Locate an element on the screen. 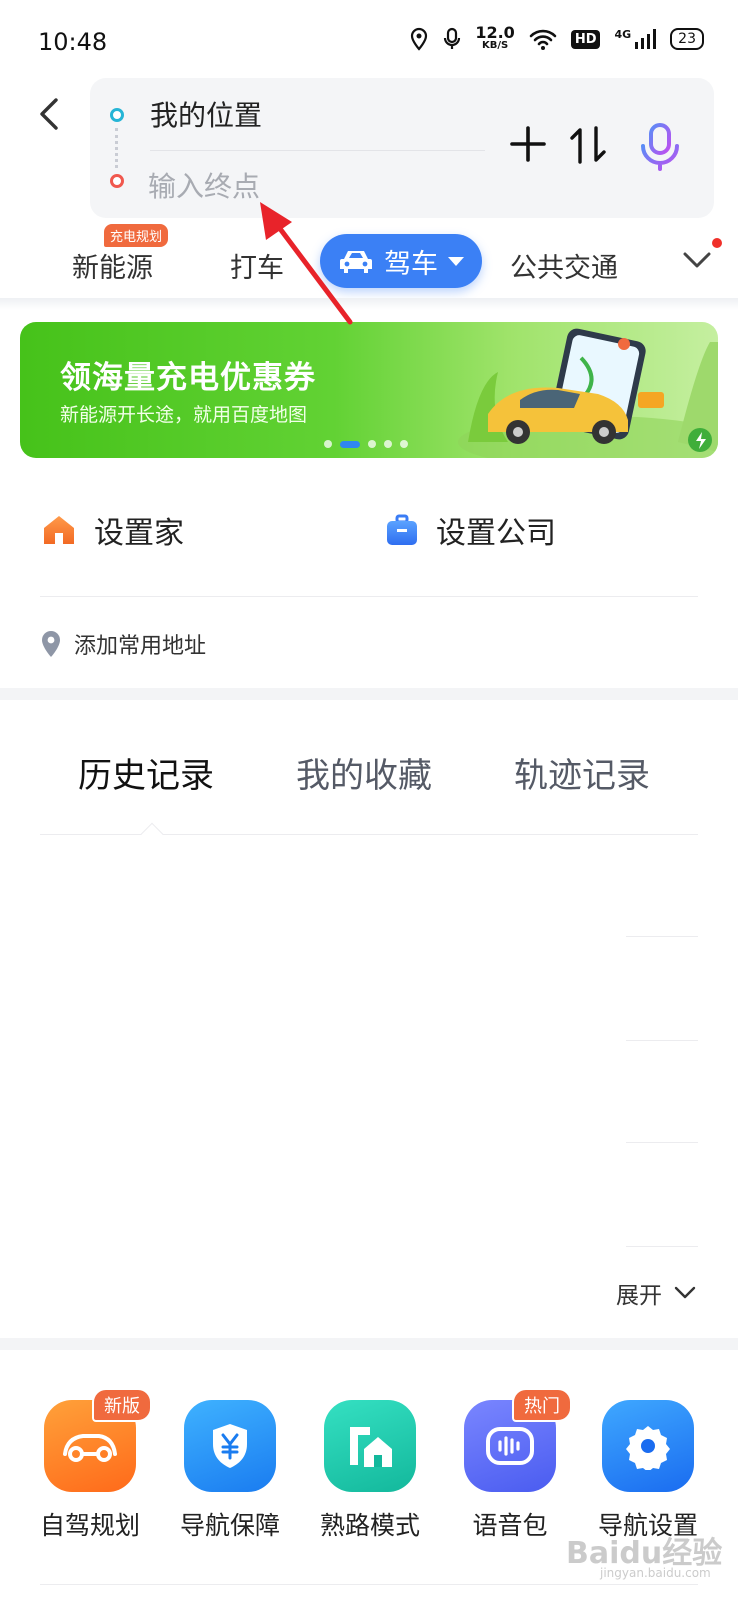  microphone-status-icon is located at coordinates (452, 38).